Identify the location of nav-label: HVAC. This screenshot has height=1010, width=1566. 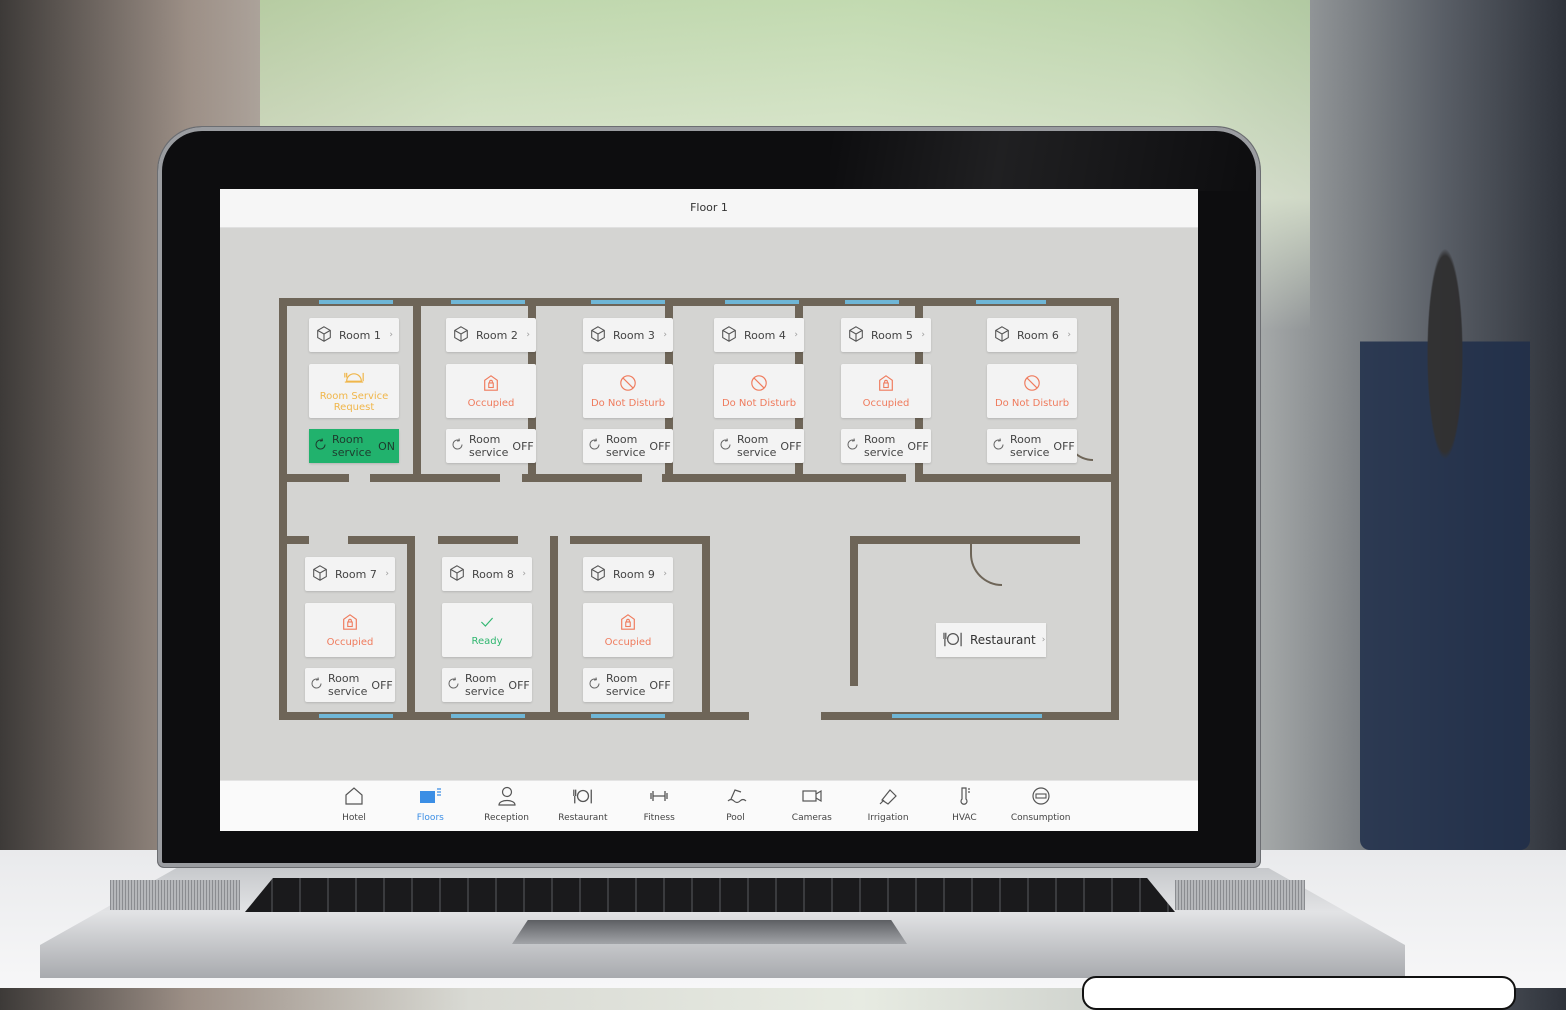
(964, 818).